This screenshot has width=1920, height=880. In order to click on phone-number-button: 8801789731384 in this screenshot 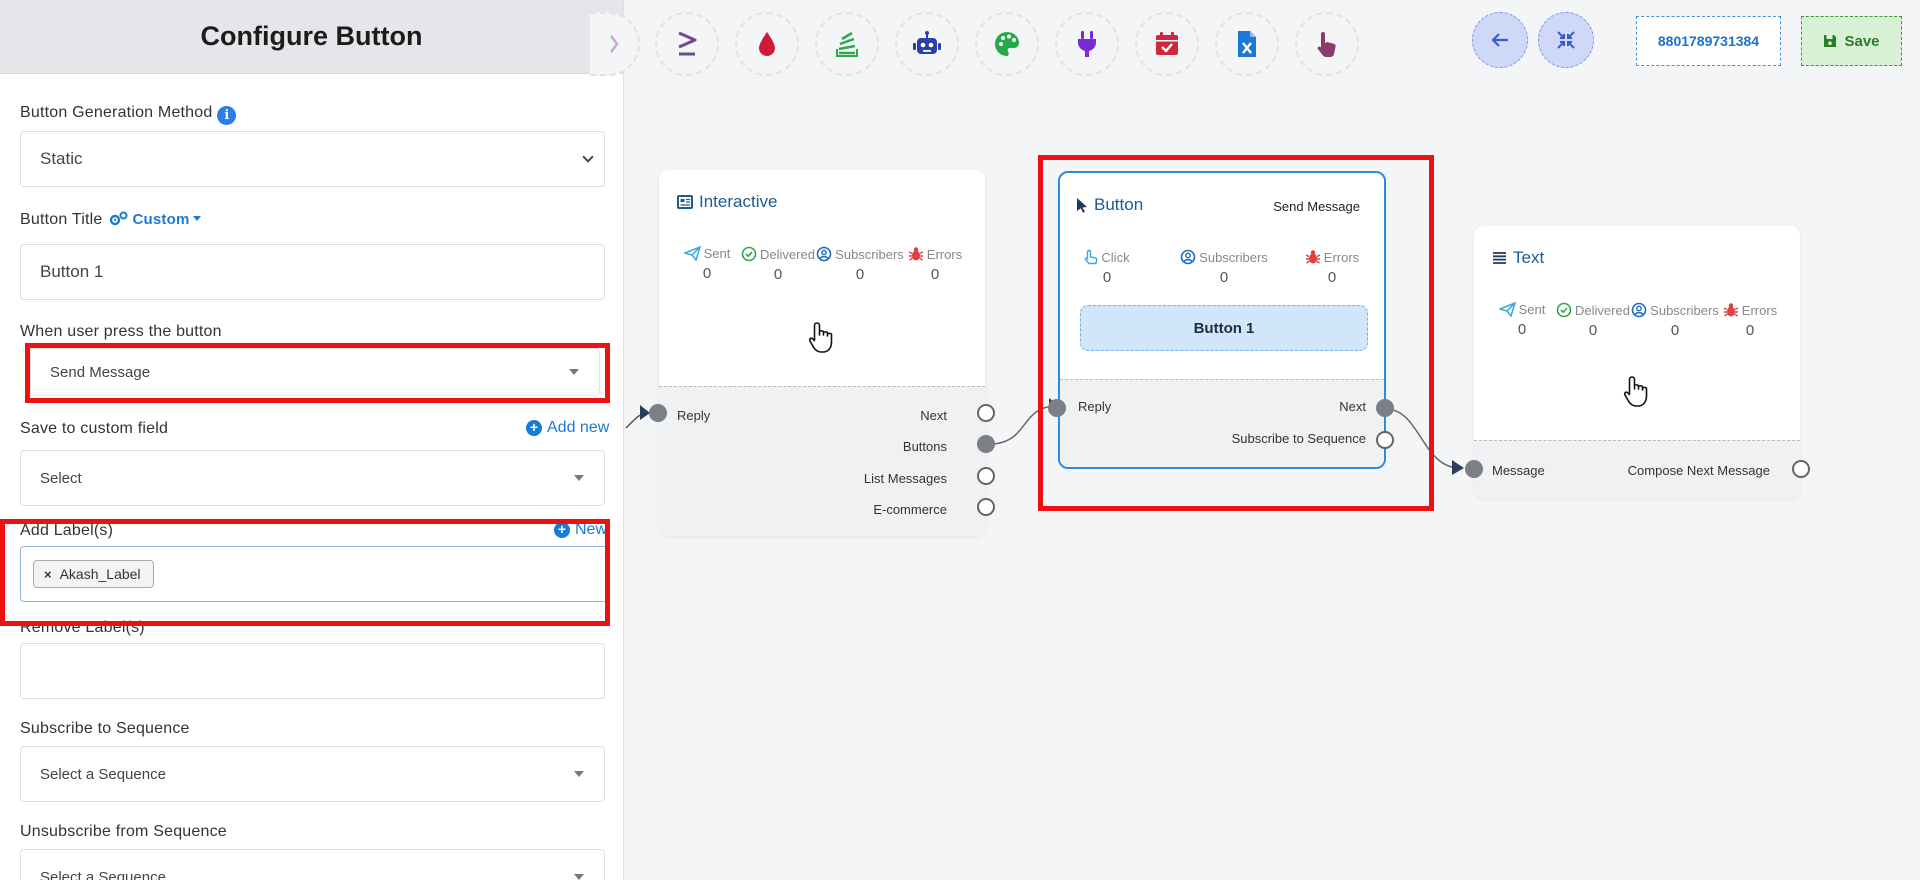, I will do `click(1708, 41)`.